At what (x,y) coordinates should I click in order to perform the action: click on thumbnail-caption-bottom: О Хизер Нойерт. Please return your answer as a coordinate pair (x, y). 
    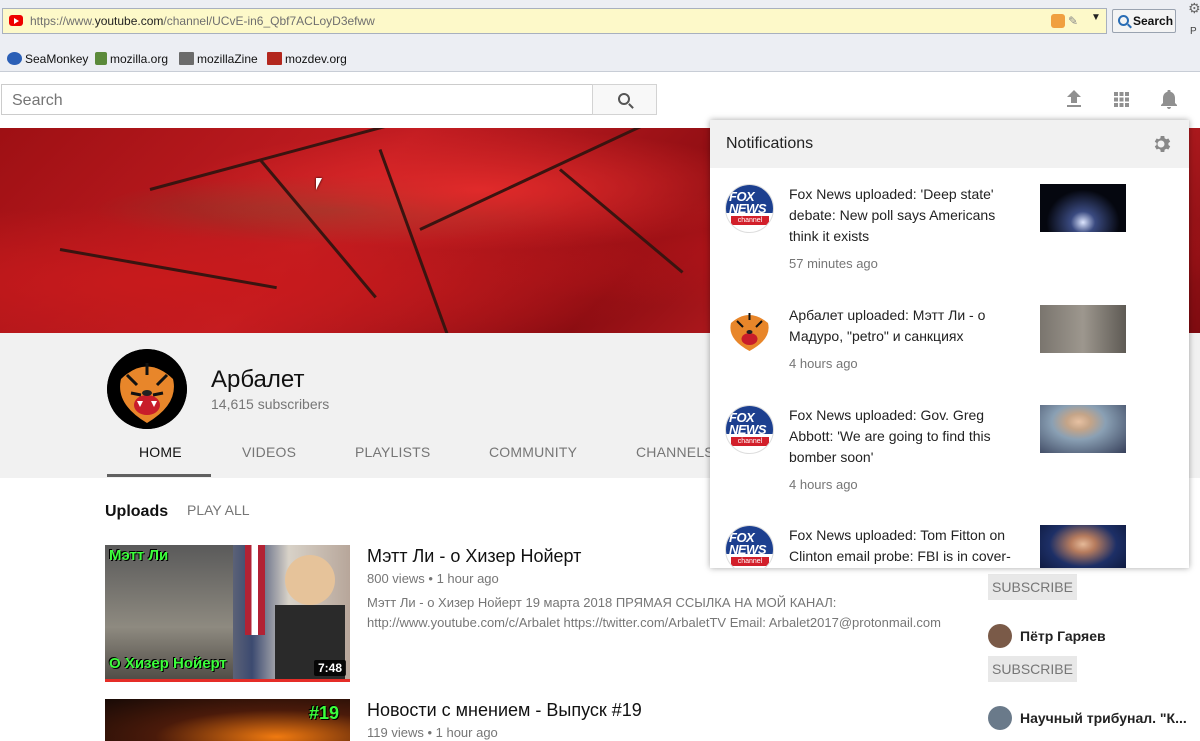
    Looking at the image, I should click on (168, 663).